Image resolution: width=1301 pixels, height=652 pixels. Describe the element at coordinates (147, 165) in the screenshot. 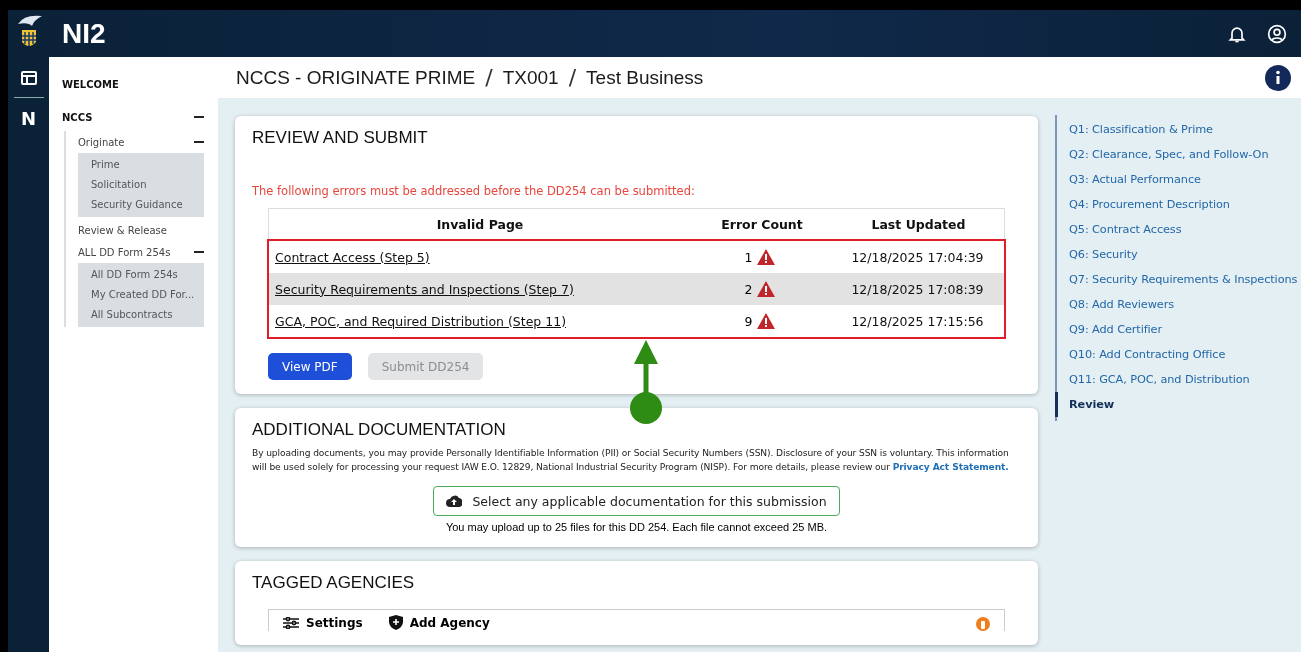

I see `sidebar-item: Prime` at that location.